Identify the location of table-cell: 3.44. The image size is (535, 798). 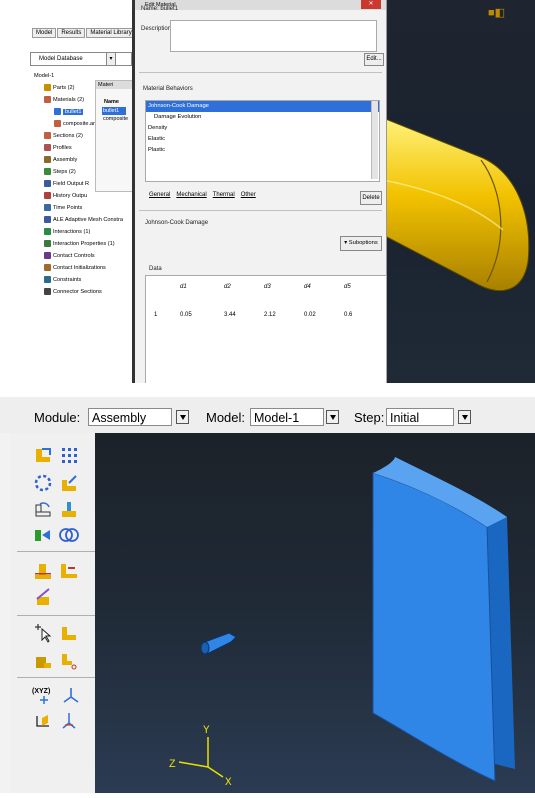
(230, 315).